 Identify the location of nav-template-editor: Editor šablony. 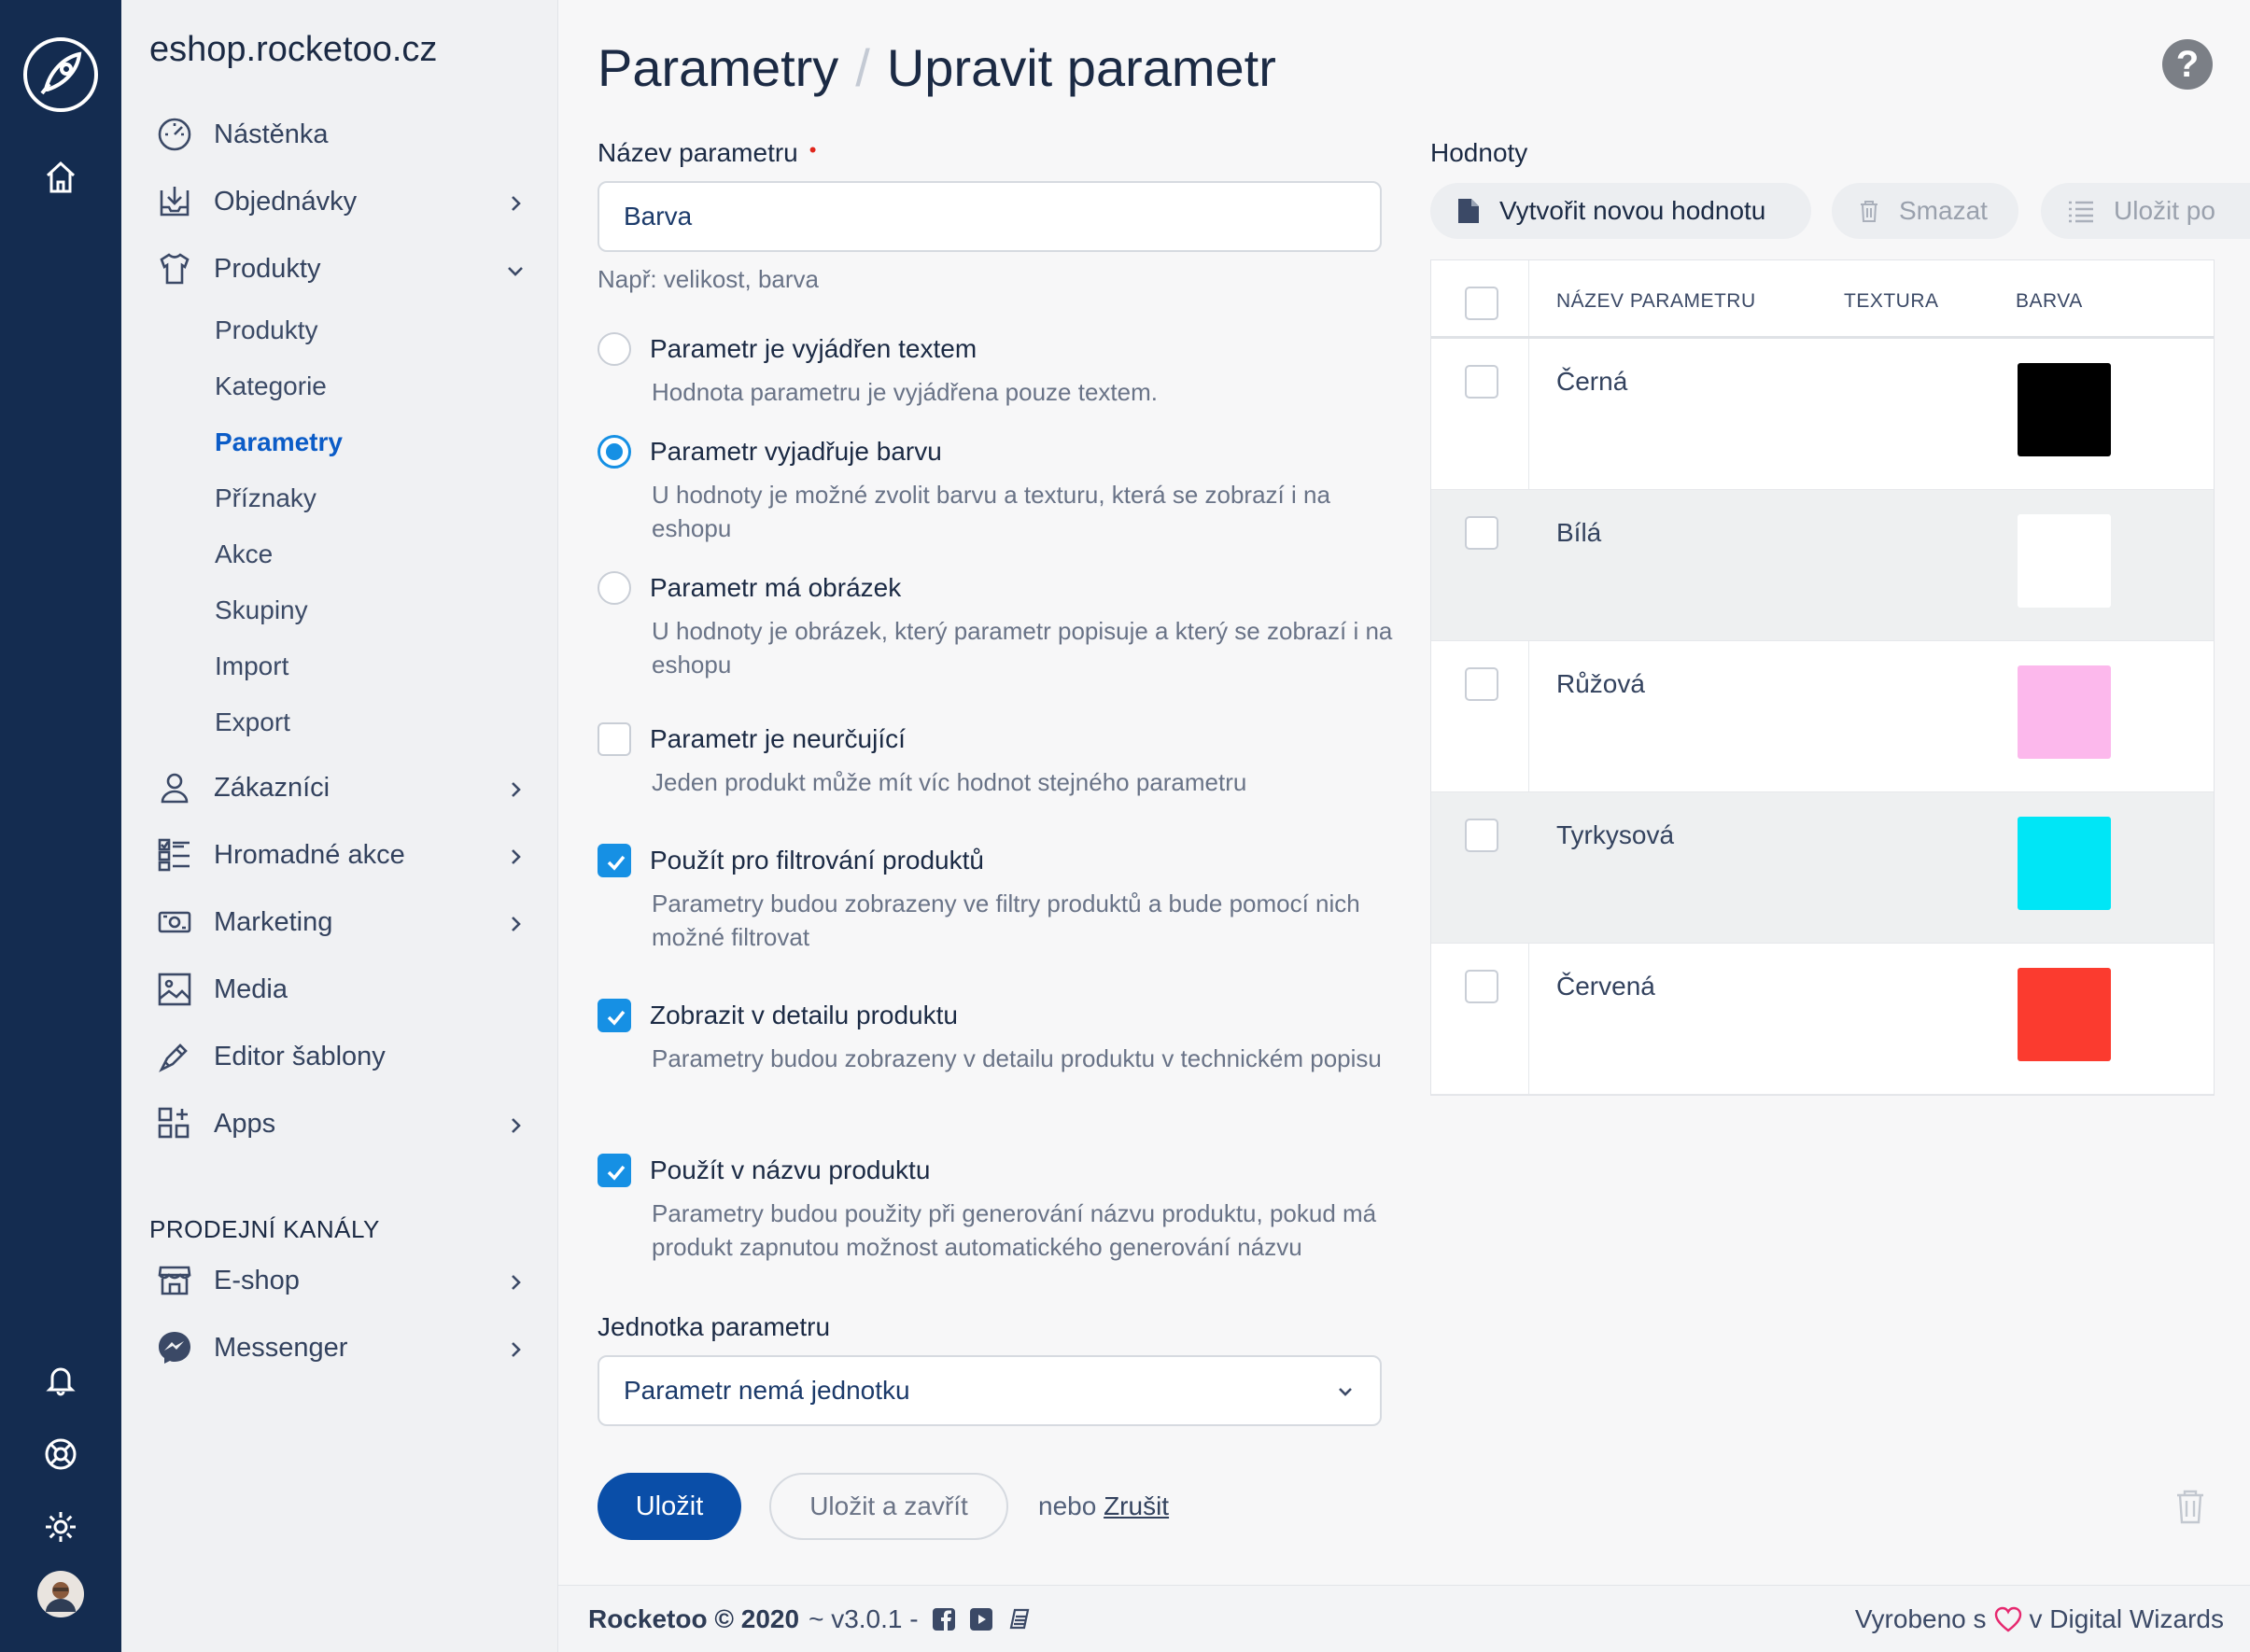
(346, 1056).